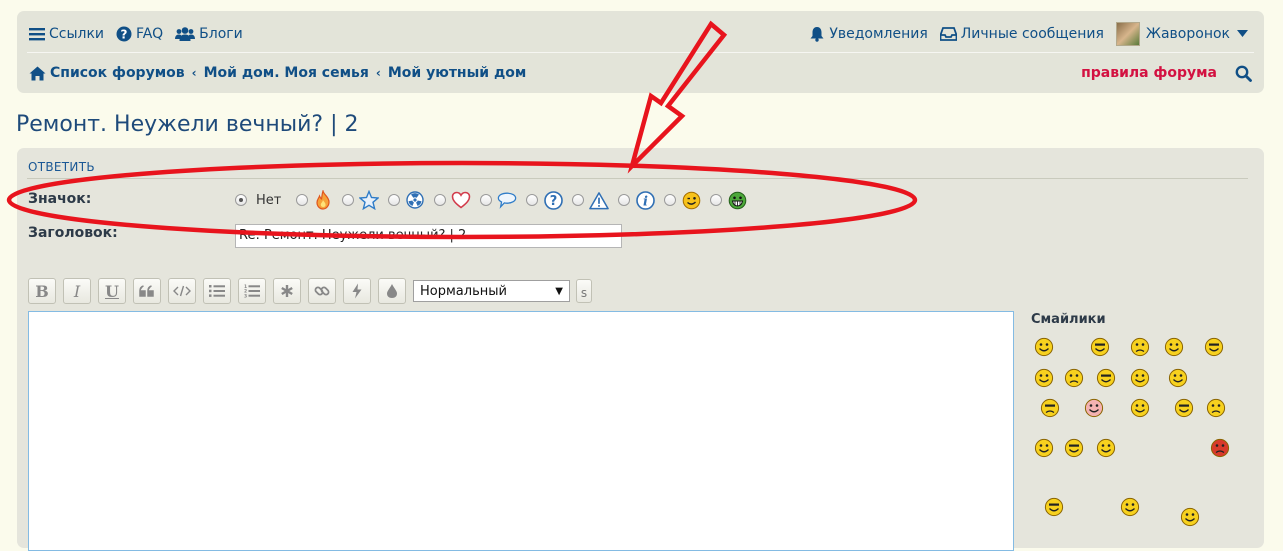  I want to click on speech-bubble-icon, so click(507, 200).